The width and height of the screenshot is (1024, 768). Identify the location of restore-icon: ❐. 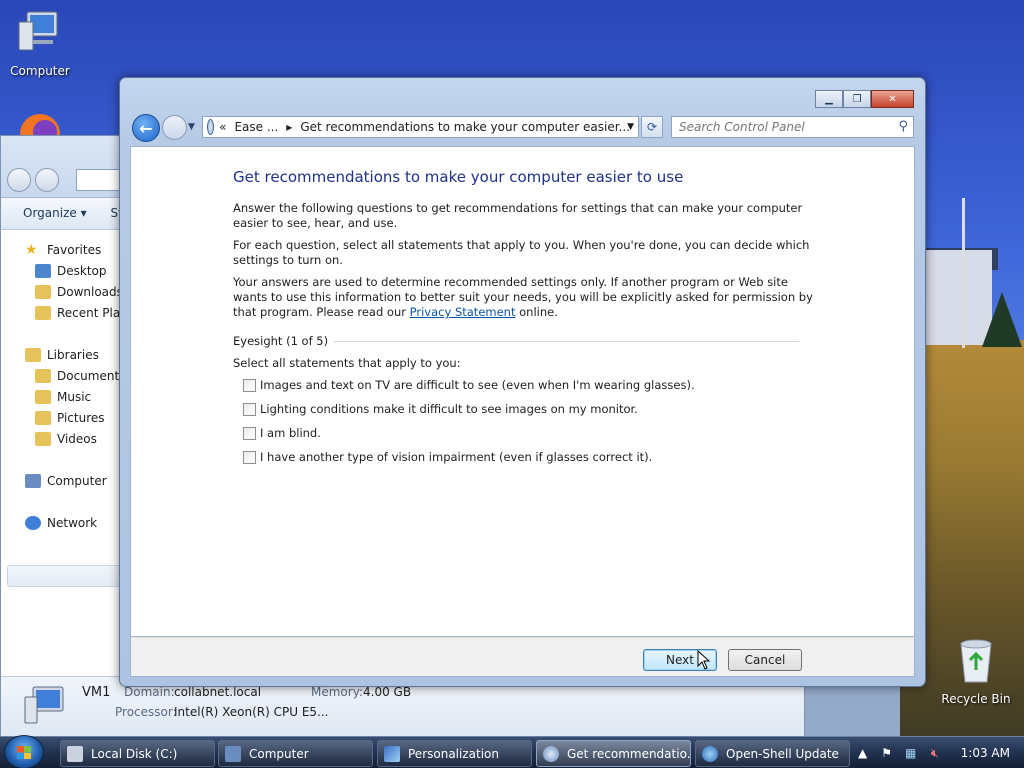
(857, 99).